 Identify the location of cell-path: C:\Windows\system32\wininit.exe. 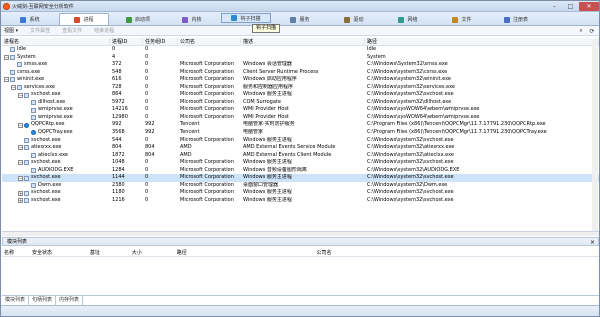
(409, 79).